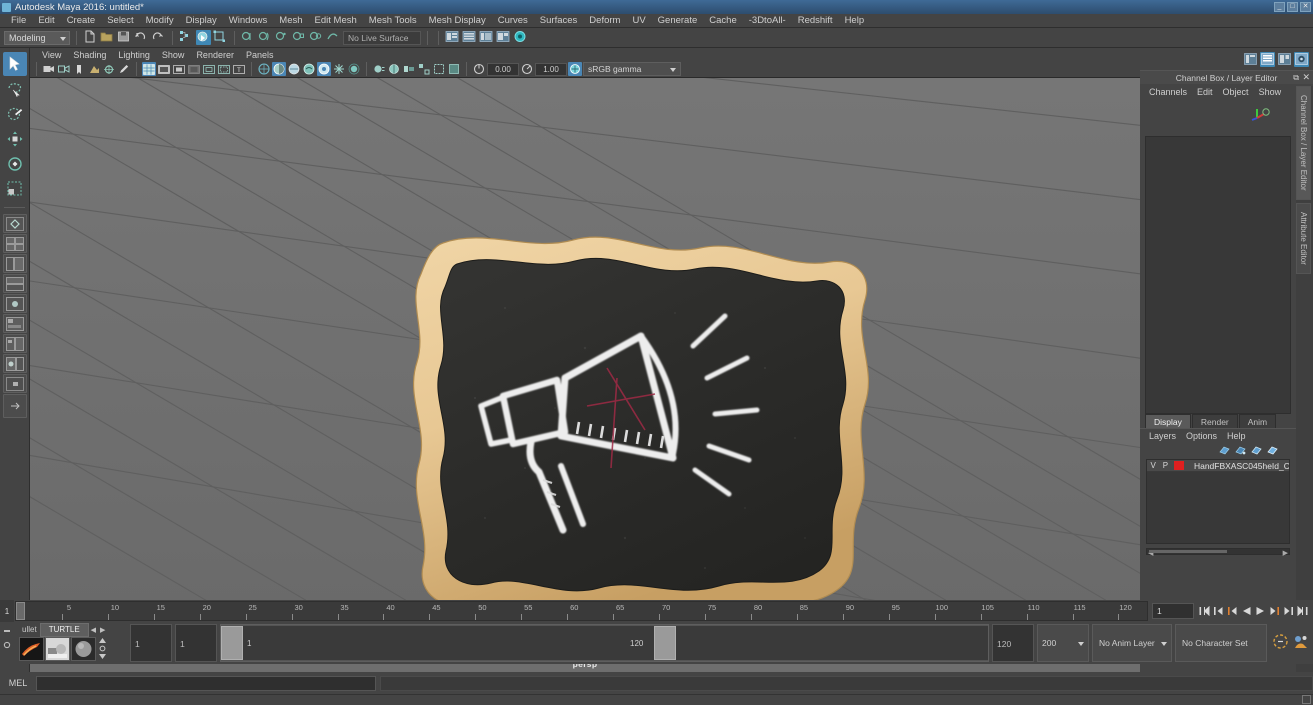 This screenshot has width=1313, height=705. Describe the element at coordinates (722, 21) in the screenshot. I see `menu-item-cache: Cache` at that location.